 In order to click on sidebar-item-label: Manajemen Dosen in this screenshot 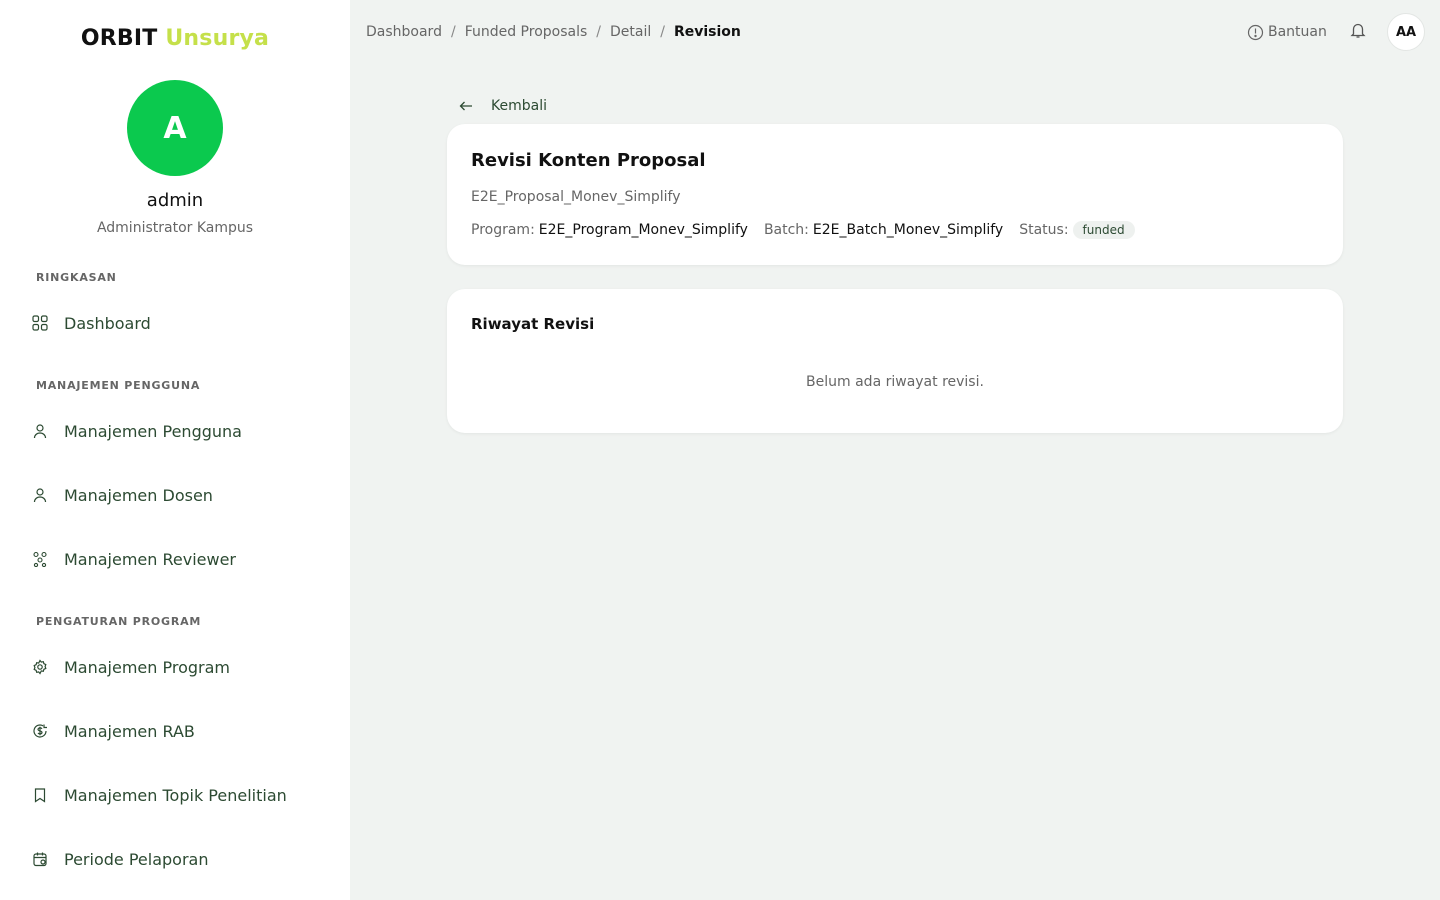, I will do `click(138, 495)`.